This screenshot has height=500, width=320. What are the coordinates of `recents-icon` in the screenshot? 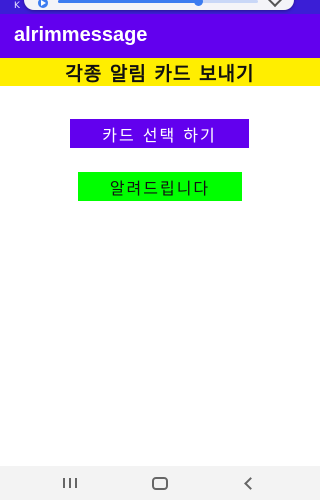 It's located at (70, 483).